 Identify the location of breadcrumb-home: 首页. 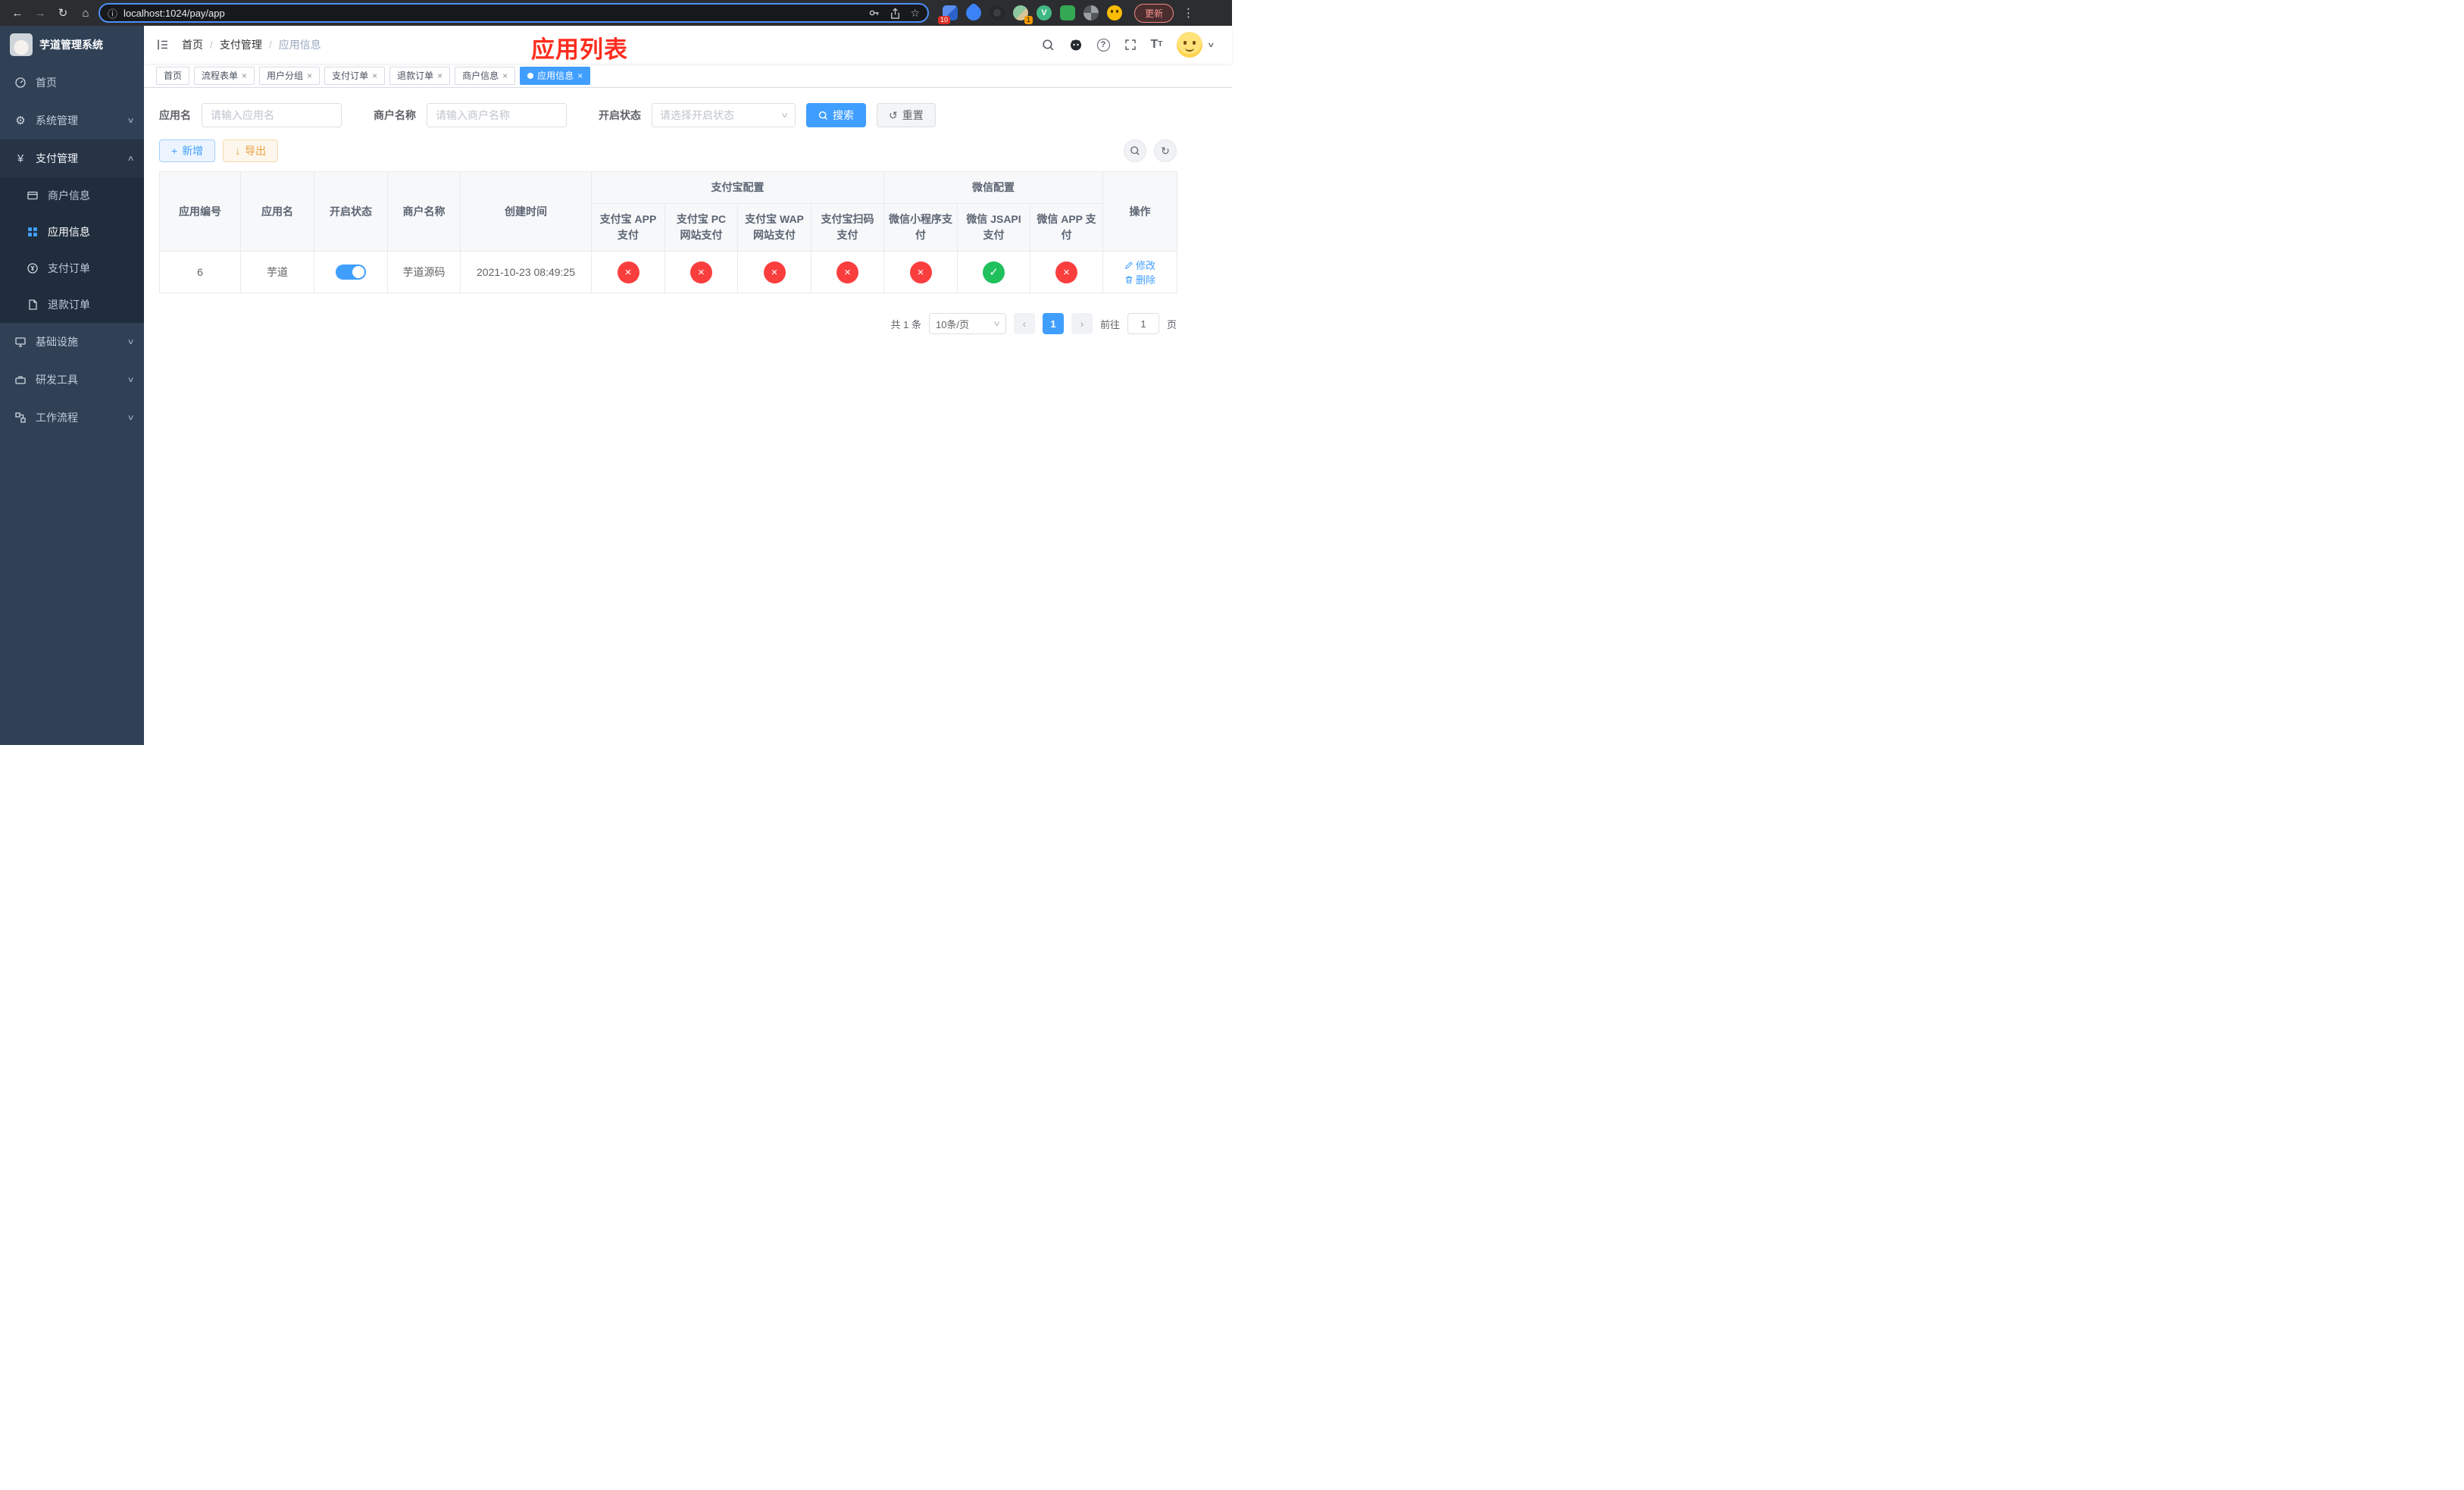
(192, 44).